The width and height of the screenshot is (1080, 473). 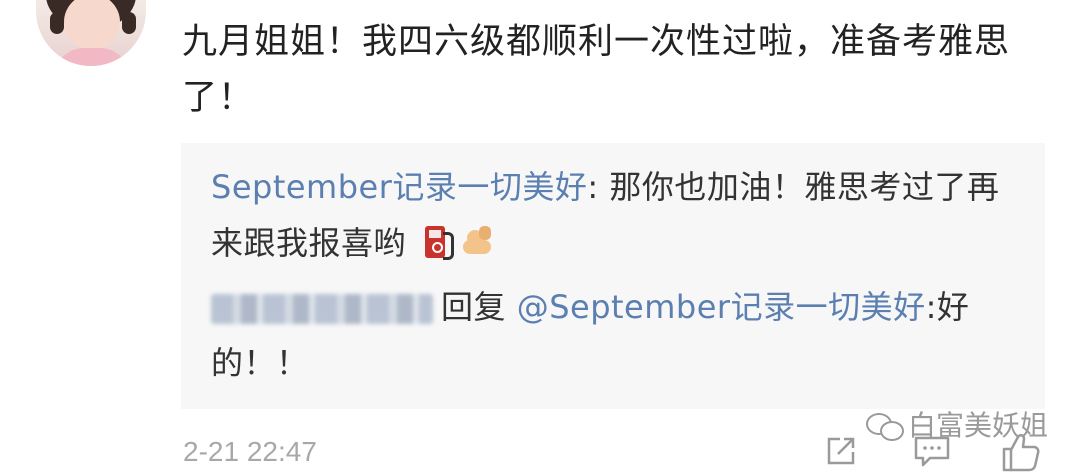 I want to click on wechat-icon, so click(x=885, y=426).